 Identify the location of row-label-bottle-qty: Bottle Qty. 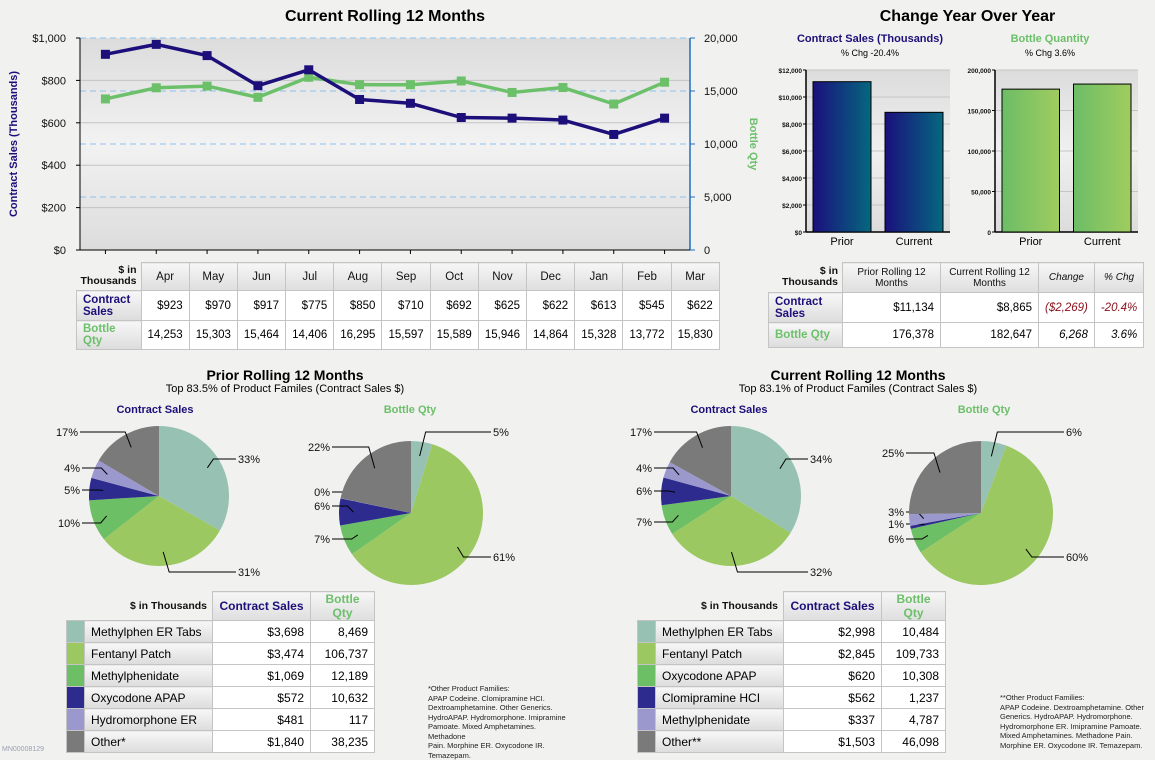
(109, 335).